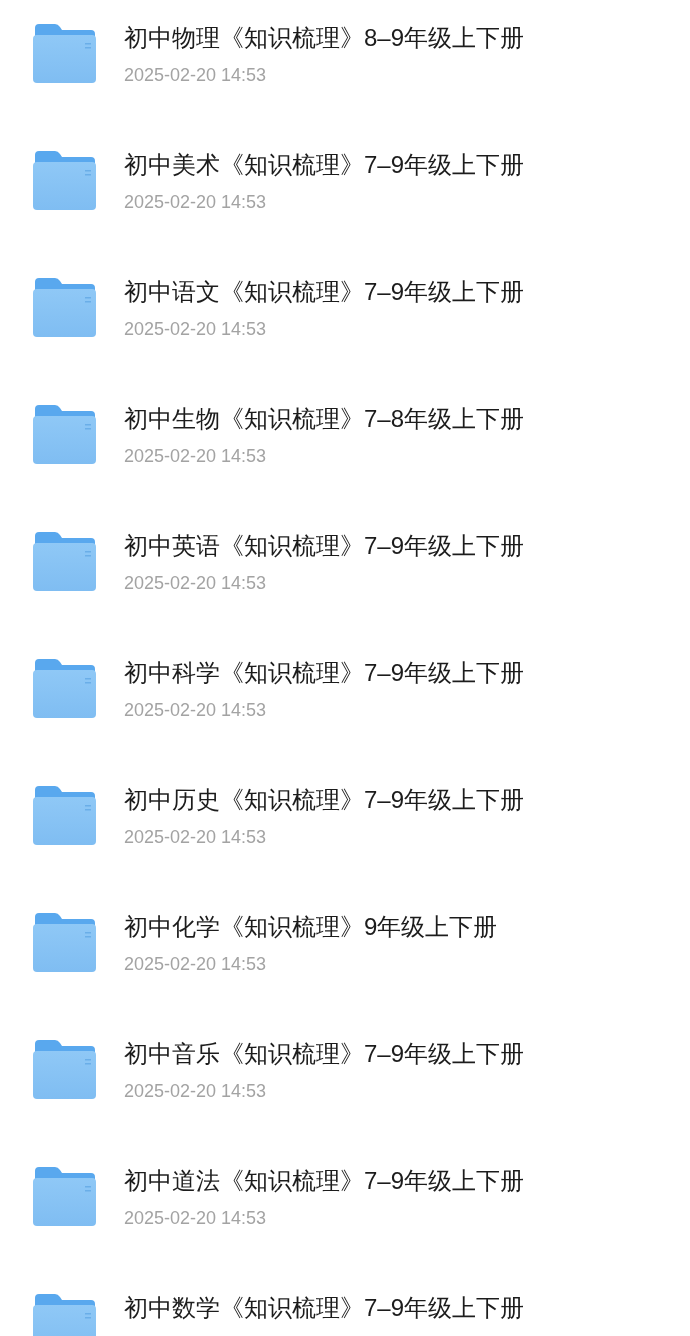 The image size is (690, 1336). Describe the element at coordinates (324, 546) in the screenshot. I see `file-name: 初中英语《知识梳理》7–9年级上下册` at that location.